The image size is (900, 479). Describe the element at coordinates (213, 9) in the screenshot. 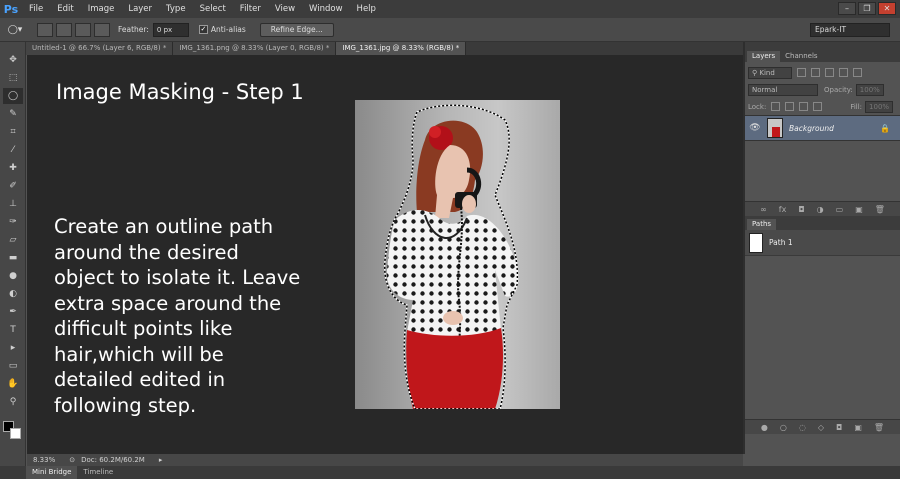

I see `menu-select: Select` at that location.